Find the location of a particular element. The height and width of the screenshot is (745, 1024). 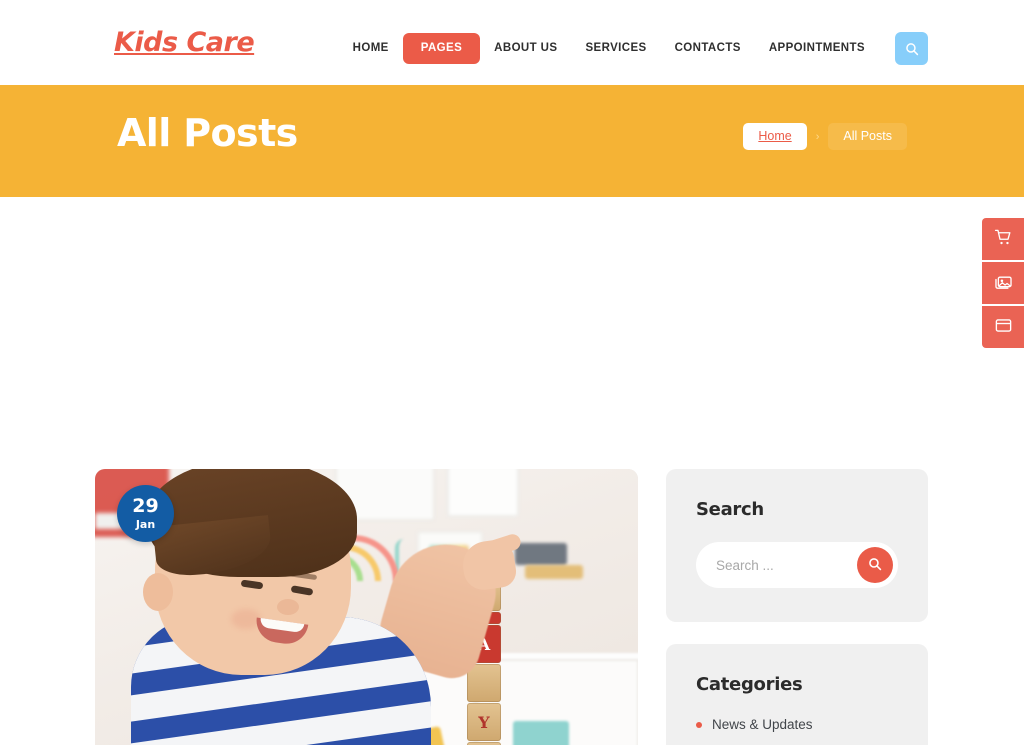

widget-categories-title: Categories is located at coordinates (749, 684).